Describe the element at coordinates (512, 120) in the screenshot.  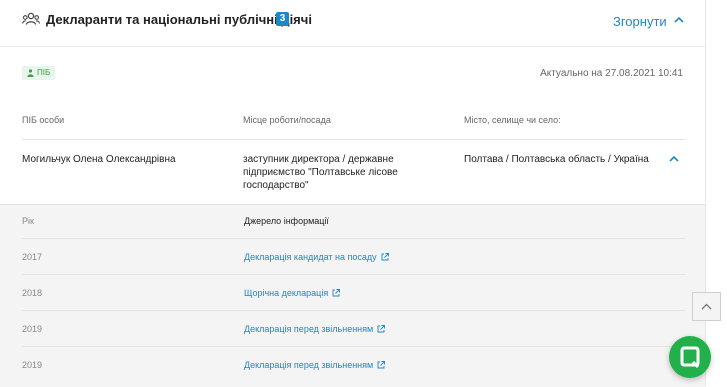
I see `column-header-city: Місто, селище чи село:` at that location.